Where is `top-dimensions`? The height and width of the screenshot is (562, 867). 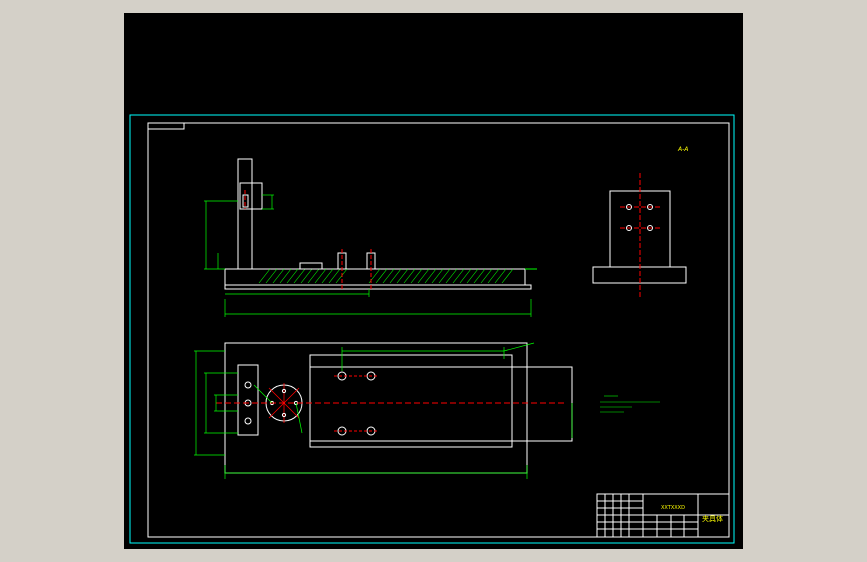 top-dimensions is located at coordinates (383, 410).